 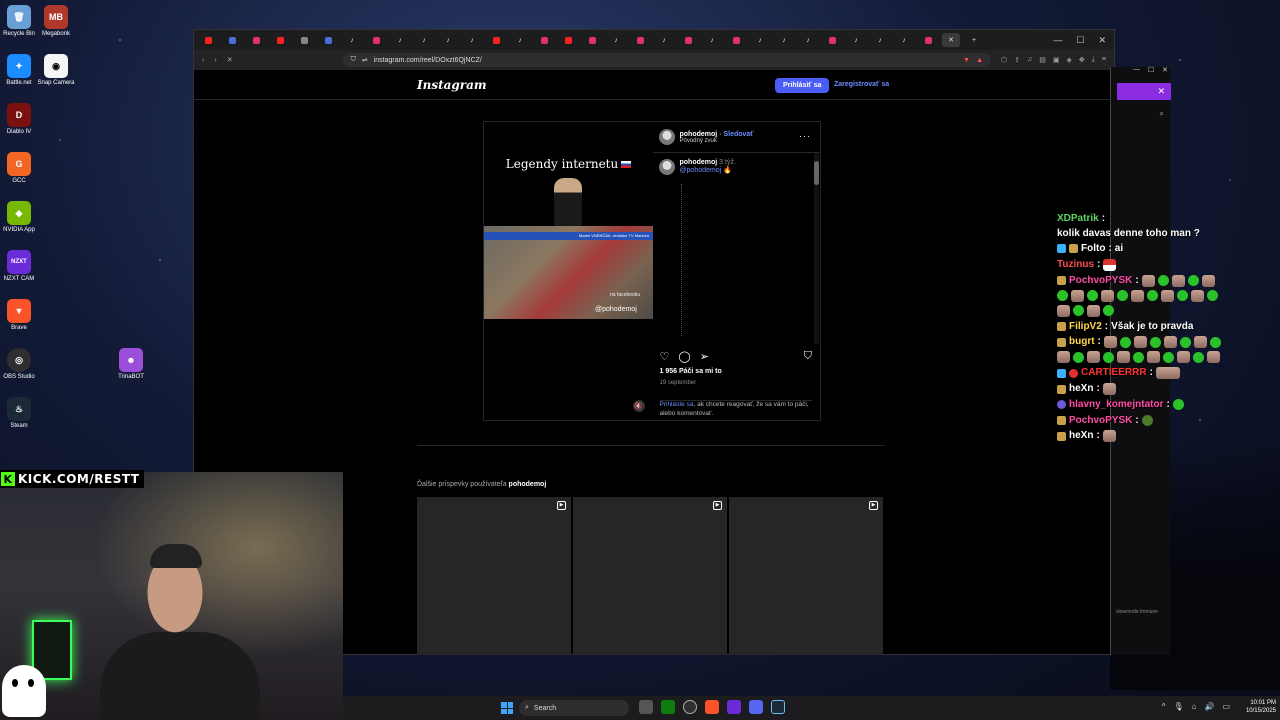 What do you see at coordinates (1104, 60) in the screenshot?
I see `menu-icon: ≡` at bounding box center [1104, 60].